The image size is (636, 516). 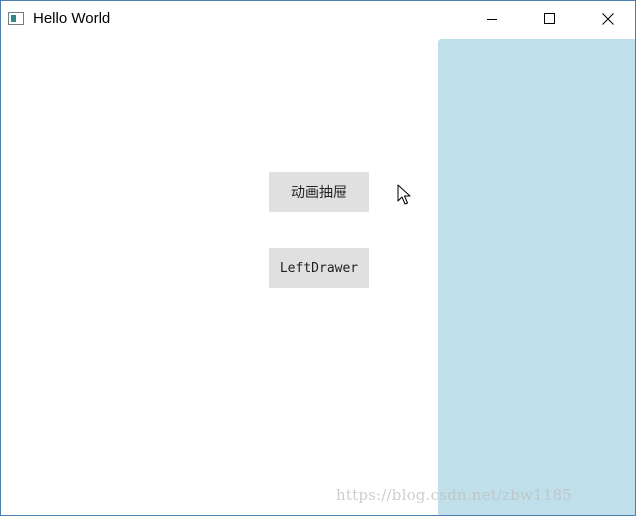 I want to click on close-button, so click(x=608, y=19).